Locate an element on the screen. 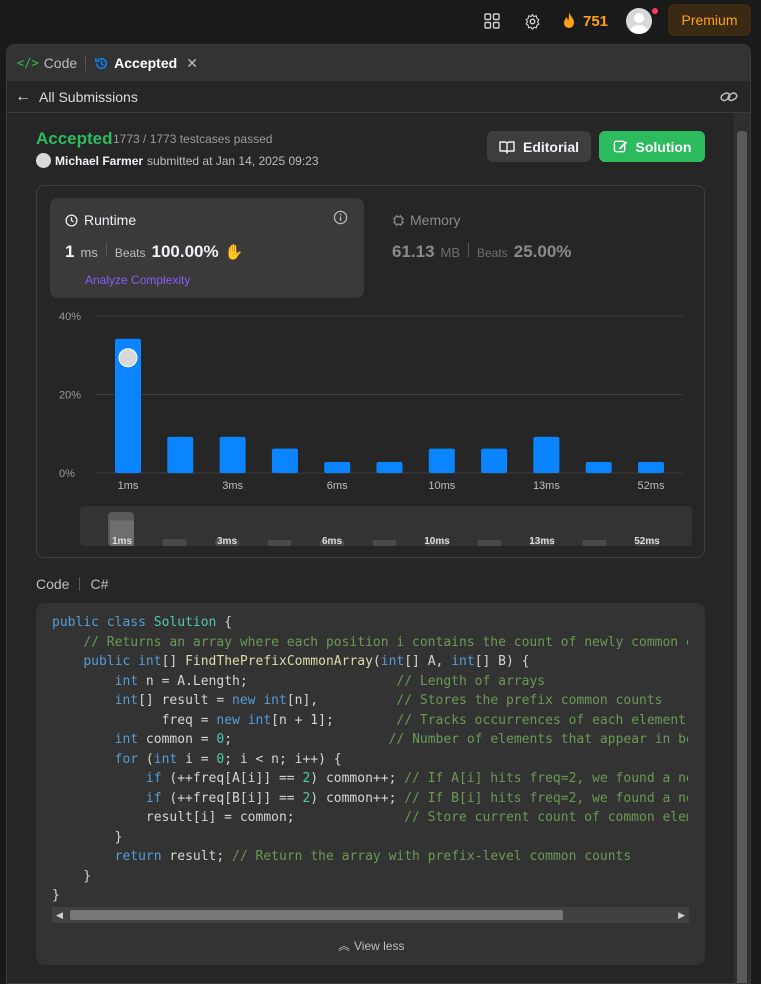 Image resolution: width=761 pixels, height=984 pixels. clock-icon is located at coordinates (71, 220).